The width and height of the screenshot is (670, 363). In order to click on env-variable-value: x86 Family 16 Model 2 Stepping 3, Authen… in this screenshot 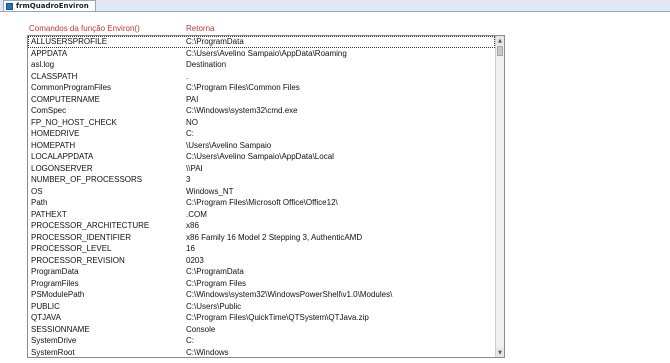, I will do `click(274, 237)`.